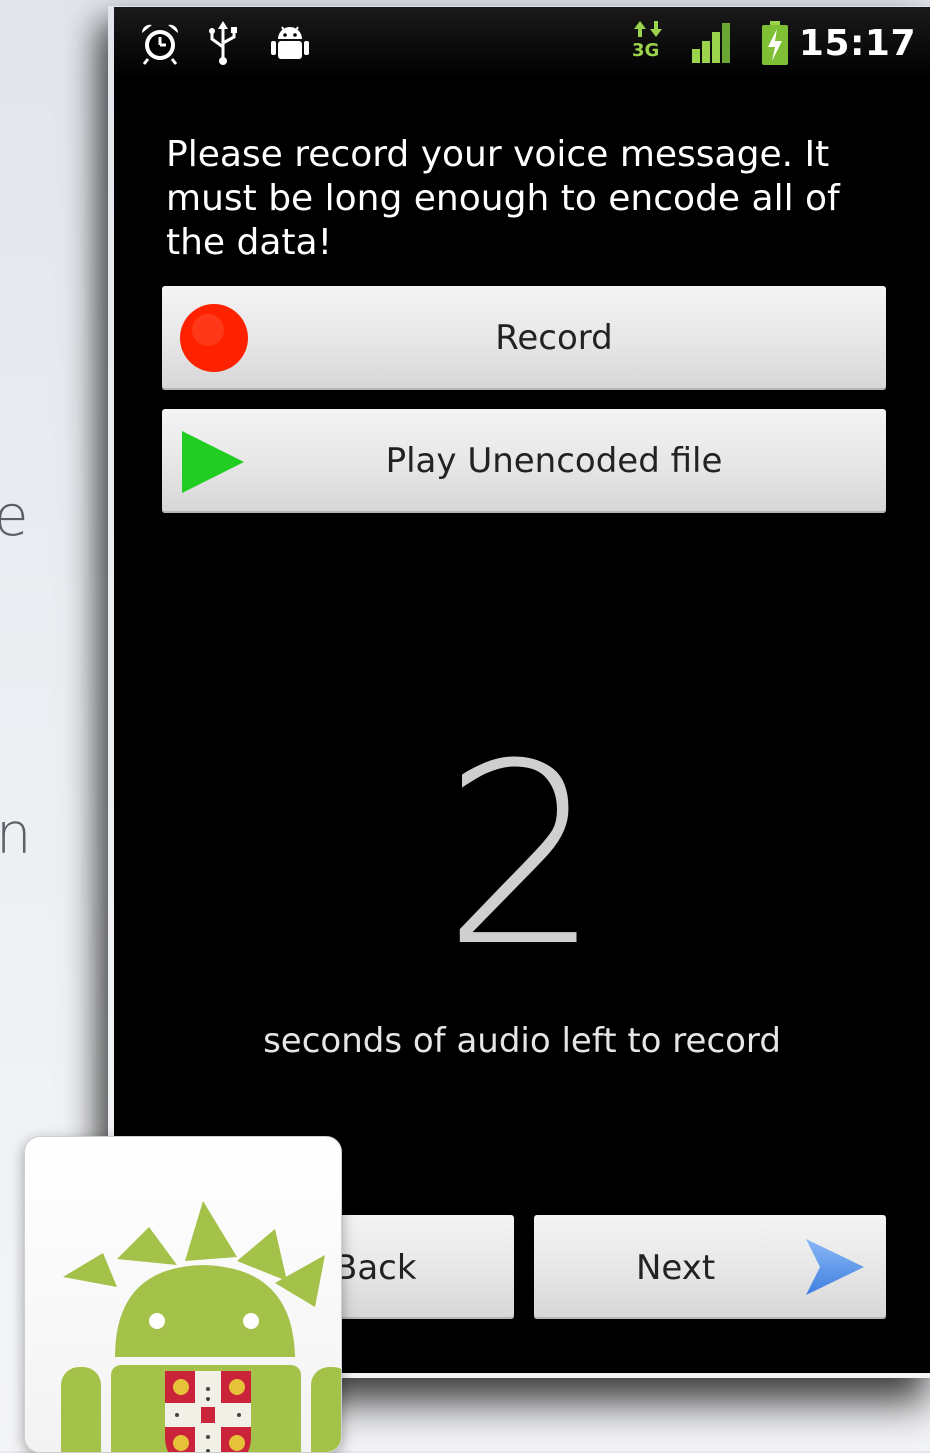 This screenshot has width=930, height=1453. What do you see at coordinates (375, 1268) in the screenshot?
I see `back-button-label: Back` at bounding box center [375, 1268].